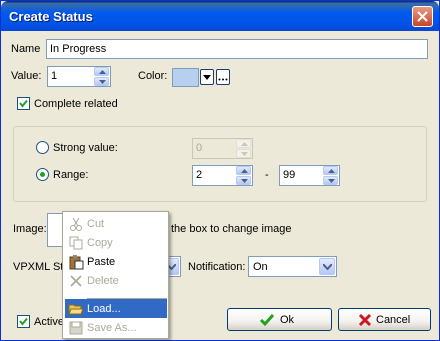  What do you see at coordinates (76, 104) in the screenshot?
I see `complete-related-label: Complete related` at bounding box center [76, 104].